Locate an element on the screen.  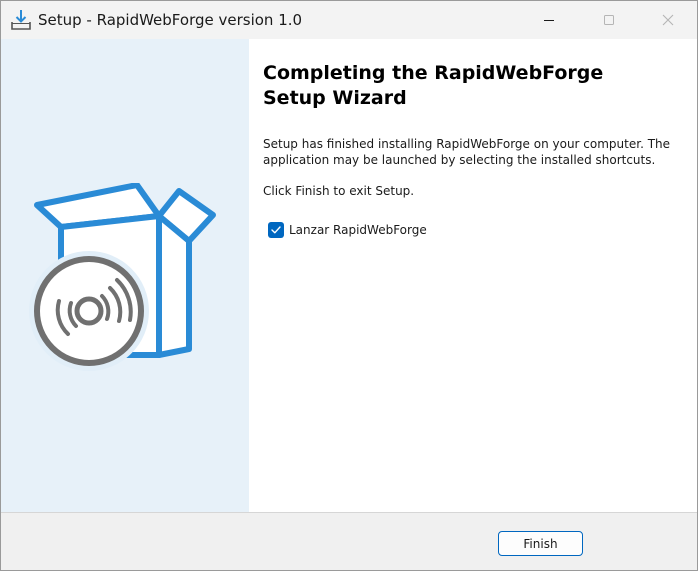
title-bar: Setup - RapidWebForge version 1.0 is located at coordinates (349, 20).